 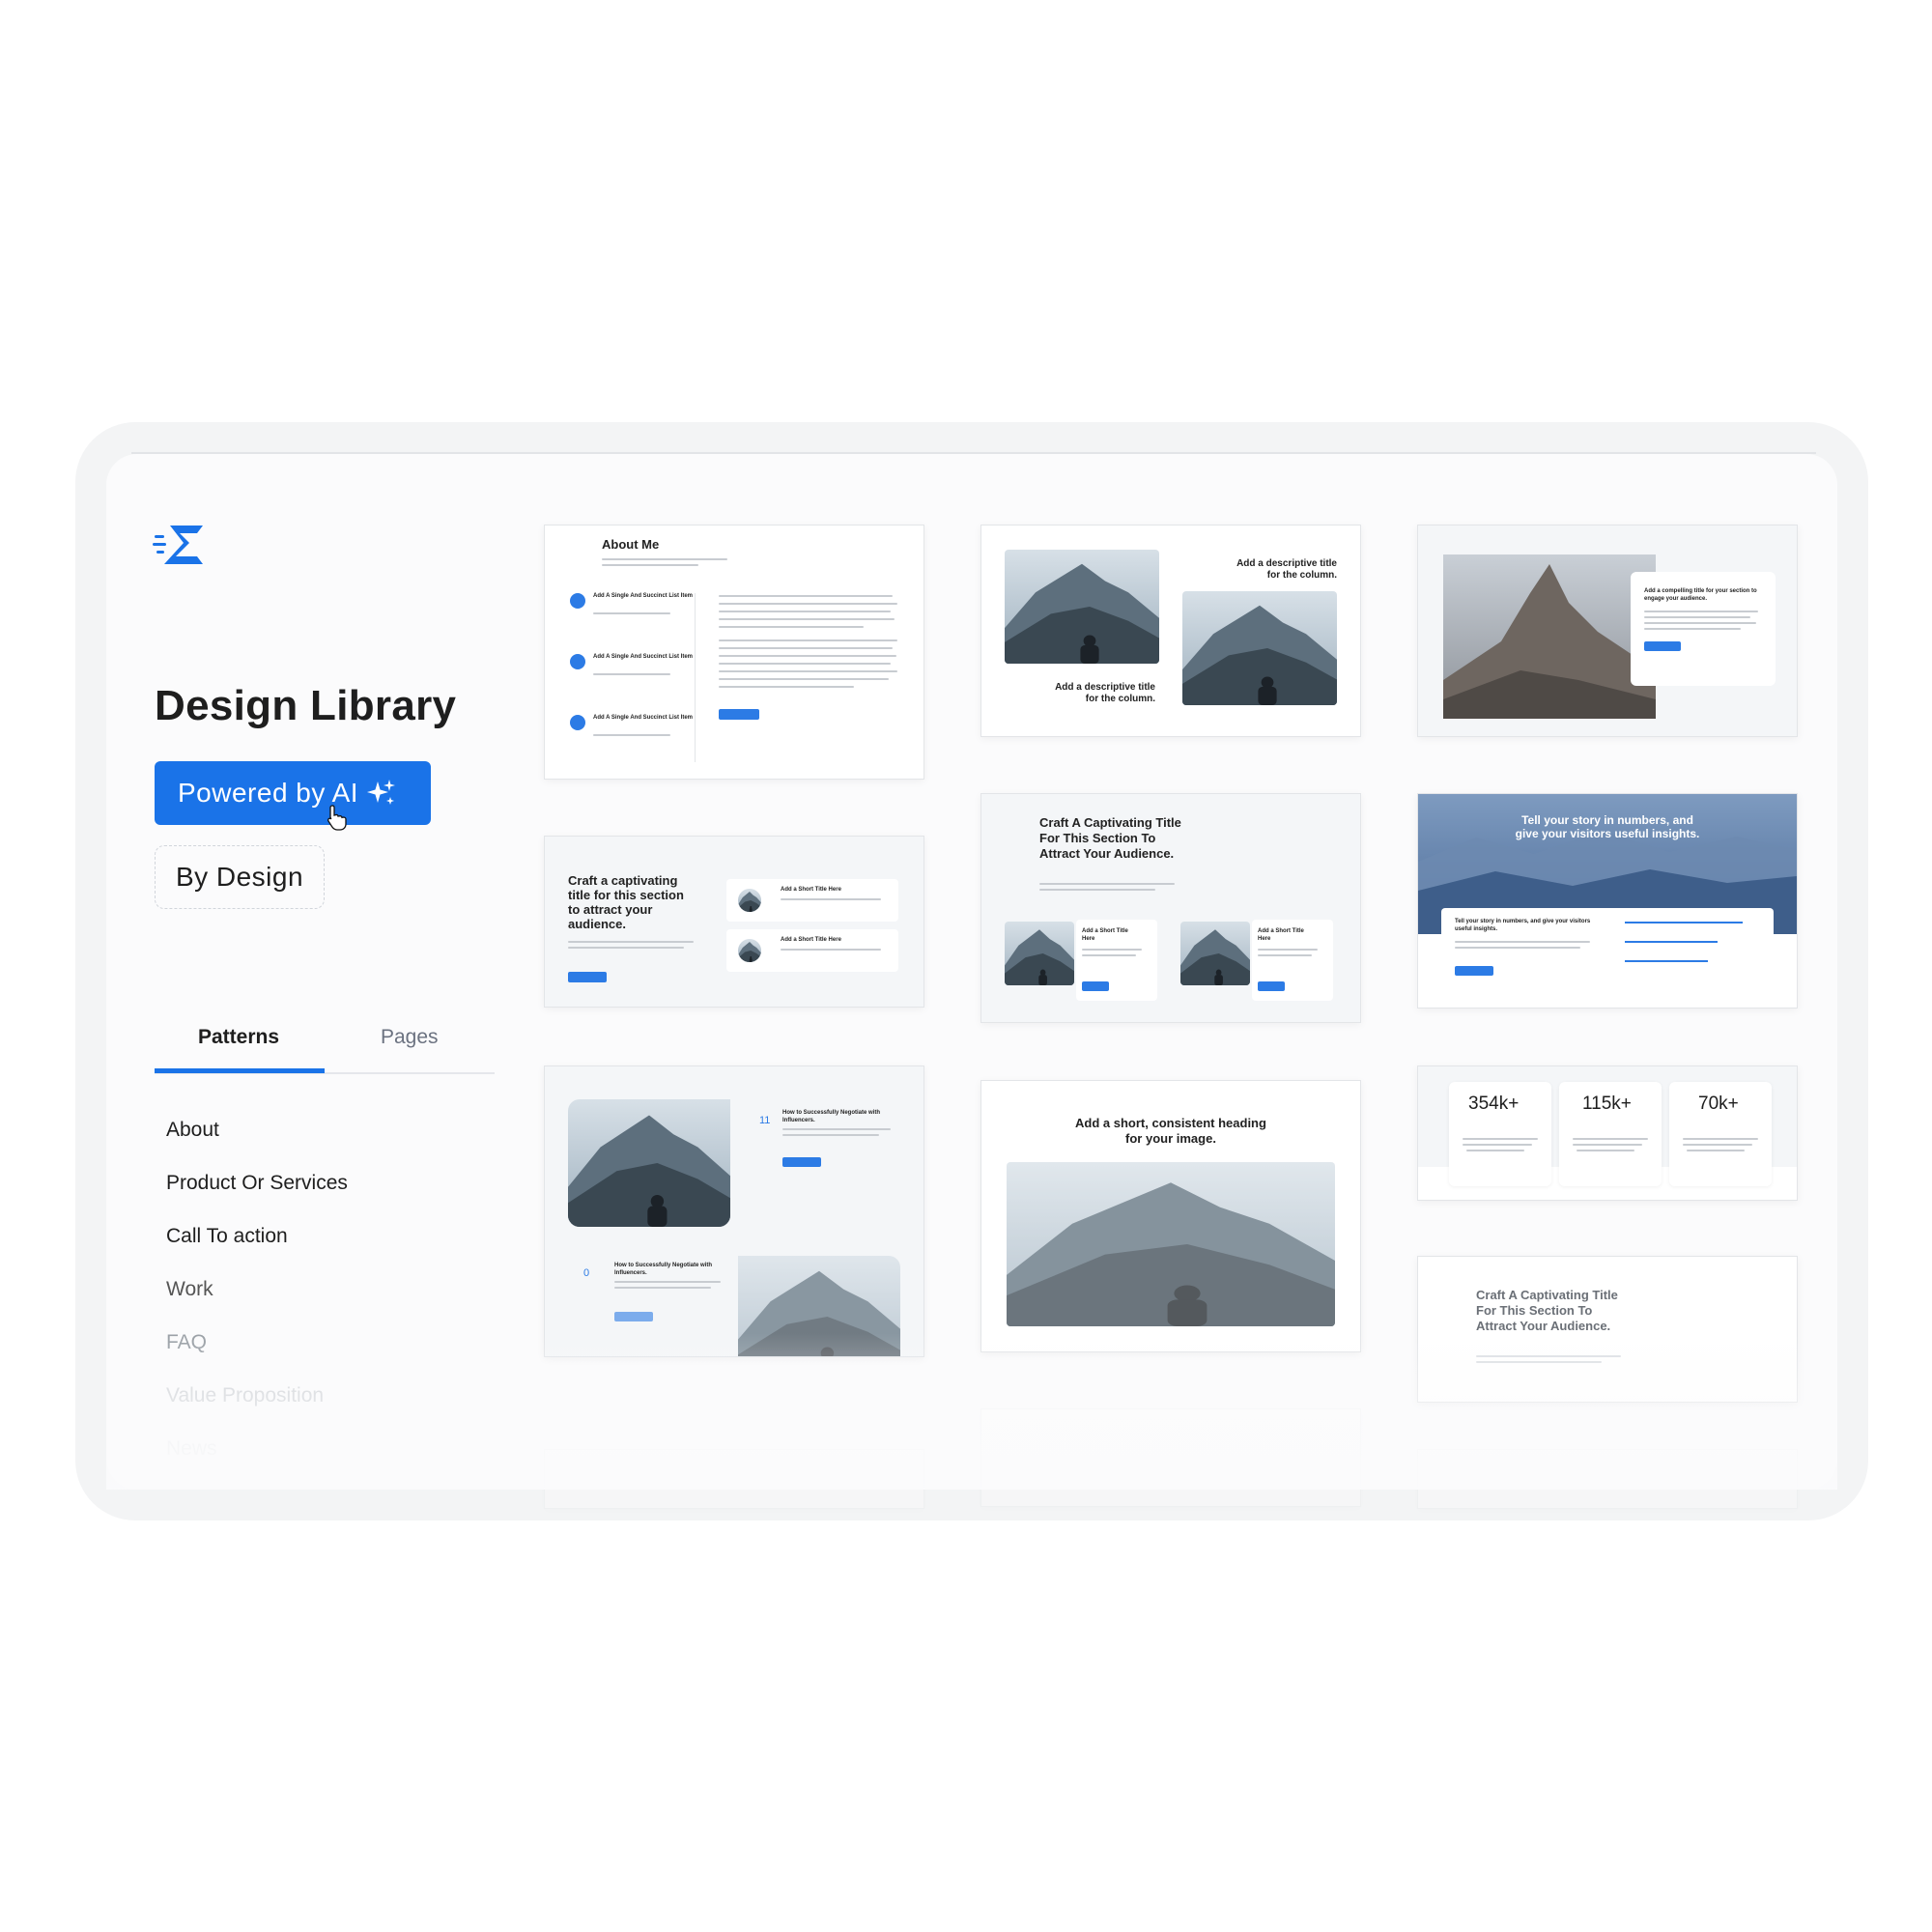 What do you see at coordinates (1494, 1104) in the screenshot?
I see `stat-value: 354k+` at bounding box center [1494, 1104].